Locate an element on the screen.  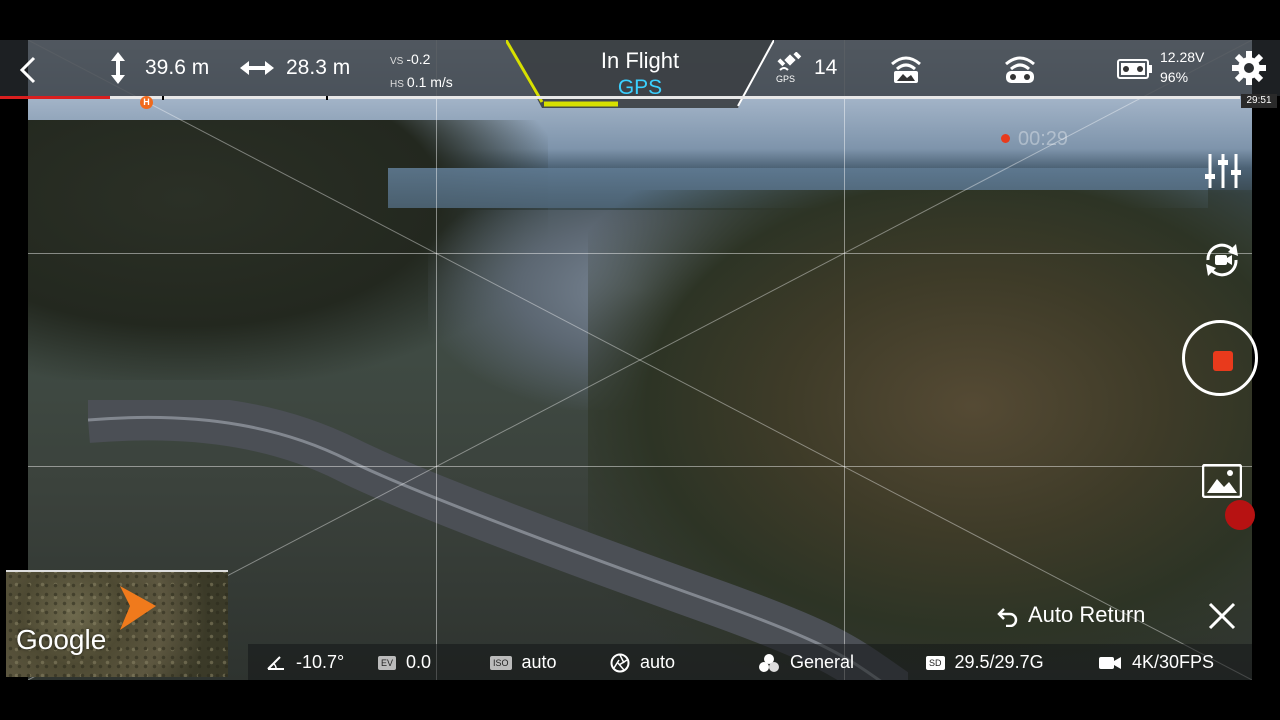
video-format: 4K/30FPS is located at coordinates (1156, 662).